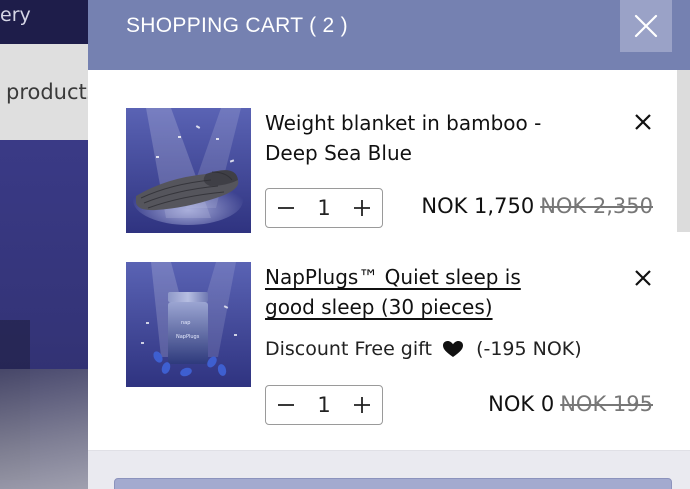 The image size is (690, 489). What do you see at coordinates (44, 22) in the screenshot?
I see `background-nav-bar: ery` at bounding box center [44, 22].